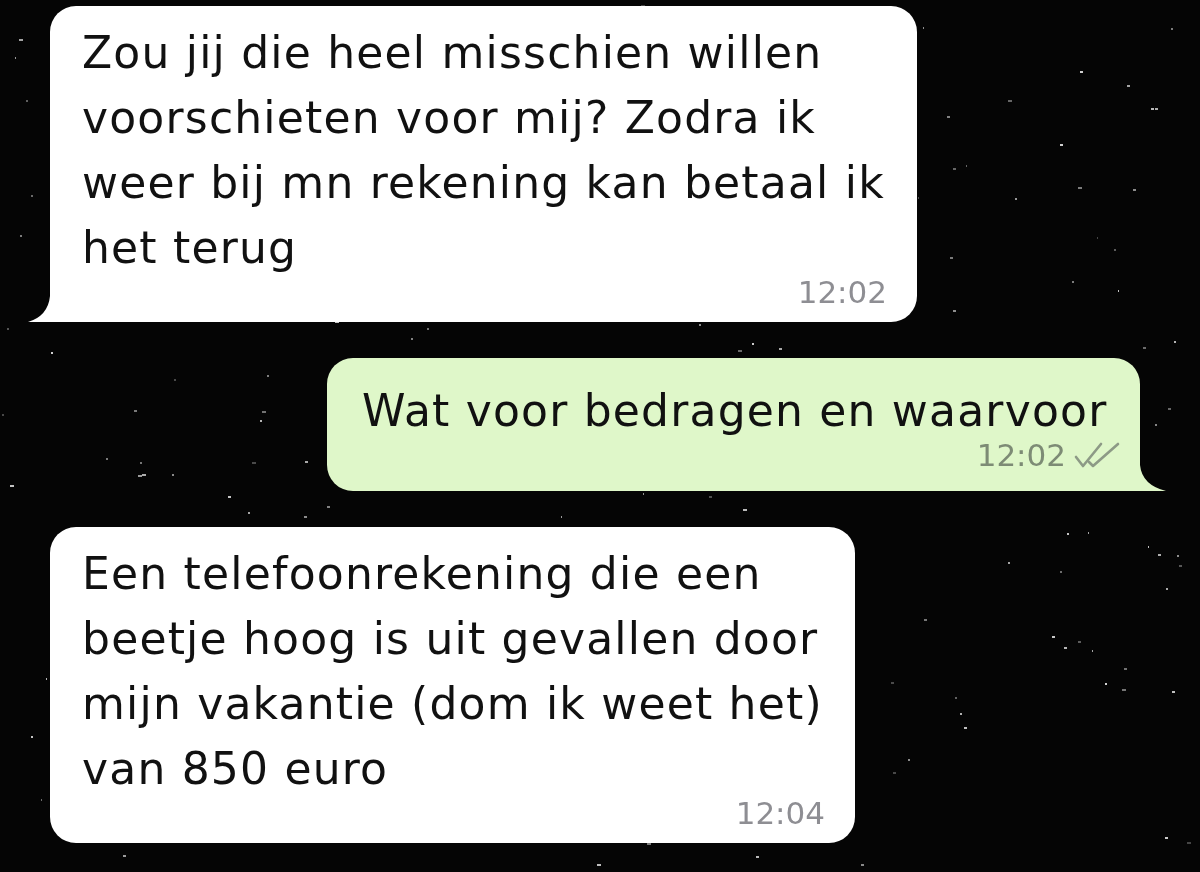 This screenshot has height=872, width=1200. What do you see at coordinates (780, 813) in the screenshot?
I see `message-time: 12:04` at bounding box center [780, 813].